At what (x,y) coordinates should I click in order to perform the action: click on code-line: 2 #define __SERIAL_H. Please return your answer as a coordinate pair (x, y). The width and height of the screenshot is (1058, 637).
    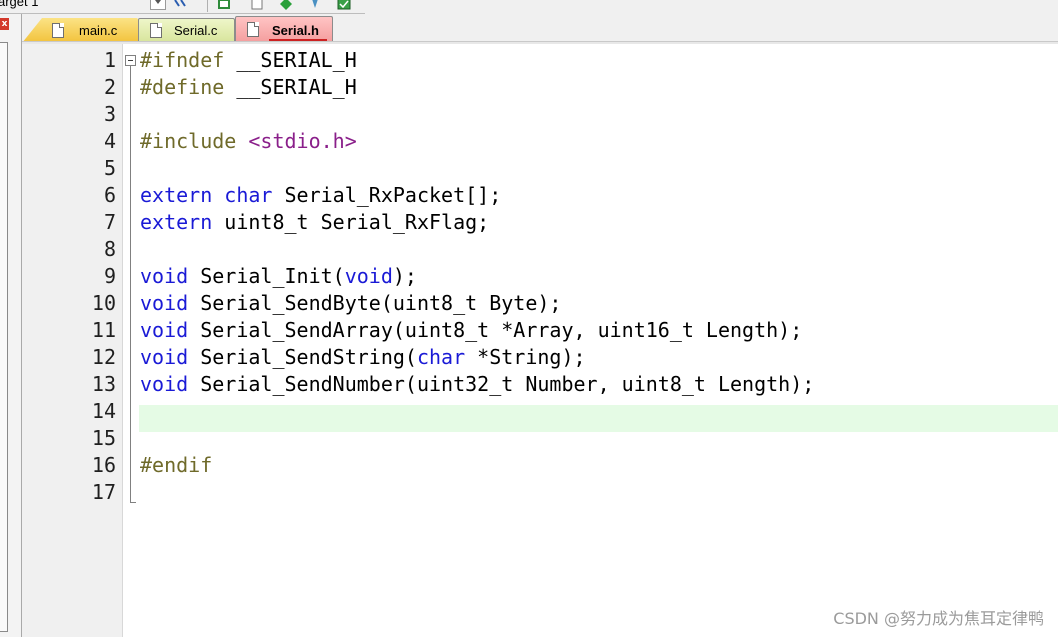
    Looking at the image, I should click on (540, 87).